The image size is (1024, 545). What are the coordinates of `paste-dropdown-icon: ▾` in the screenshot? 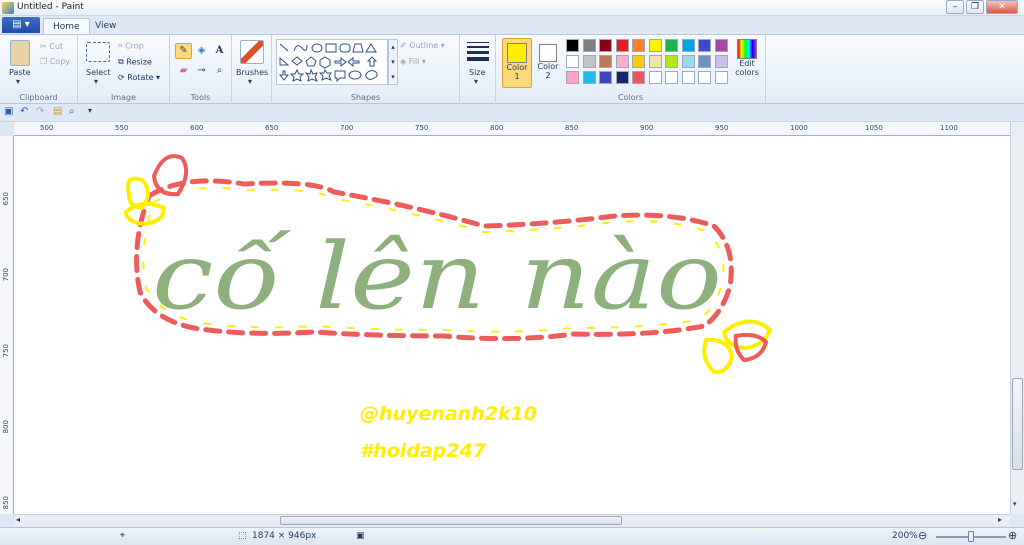 It's located at (18, 81).